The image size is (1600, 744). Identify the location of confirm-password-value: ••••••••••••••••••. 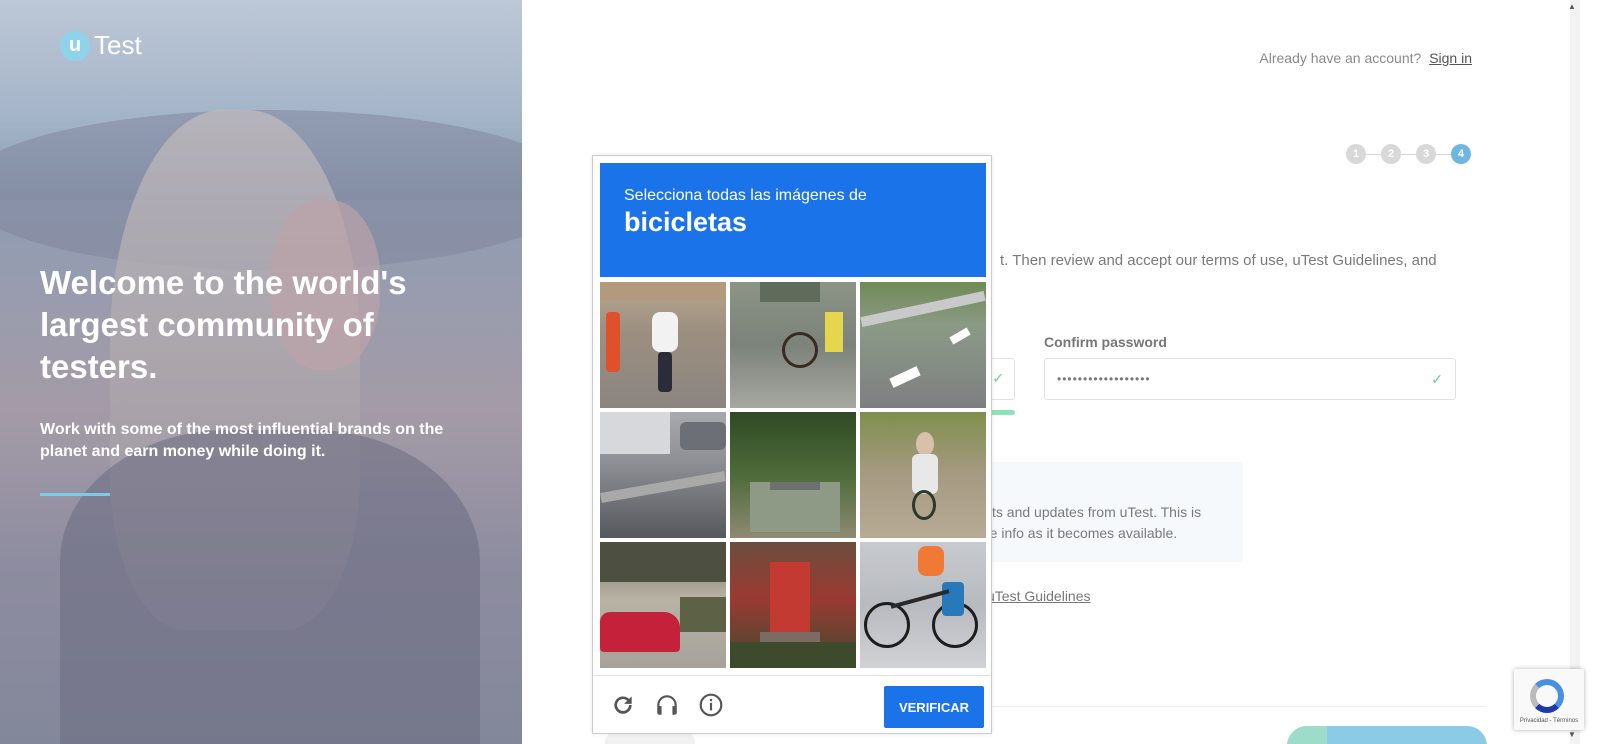
(1104, 379).